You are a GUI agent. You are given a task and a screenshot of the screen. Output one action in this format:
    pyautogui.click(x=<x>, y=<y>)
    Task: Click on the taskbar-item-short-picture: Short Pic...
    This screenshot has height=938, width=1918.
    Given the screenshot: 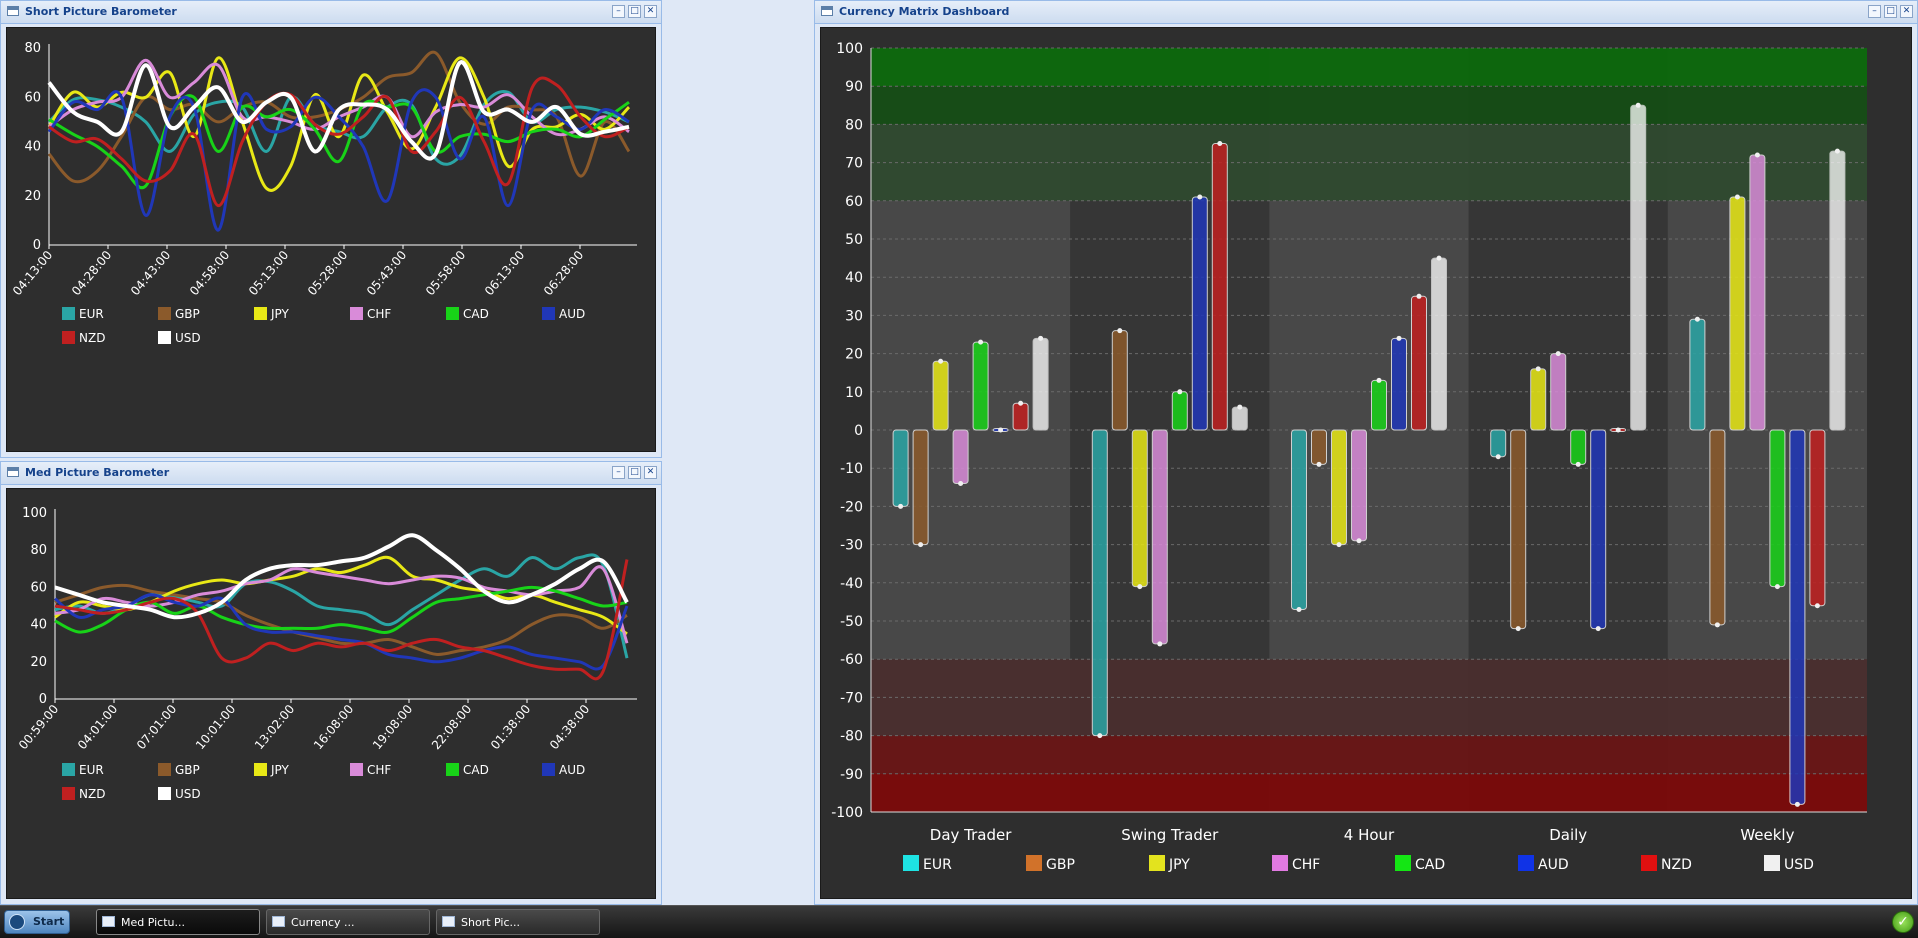 What is the action you would take?
    pyautogui.click(x=518, y=922)
    